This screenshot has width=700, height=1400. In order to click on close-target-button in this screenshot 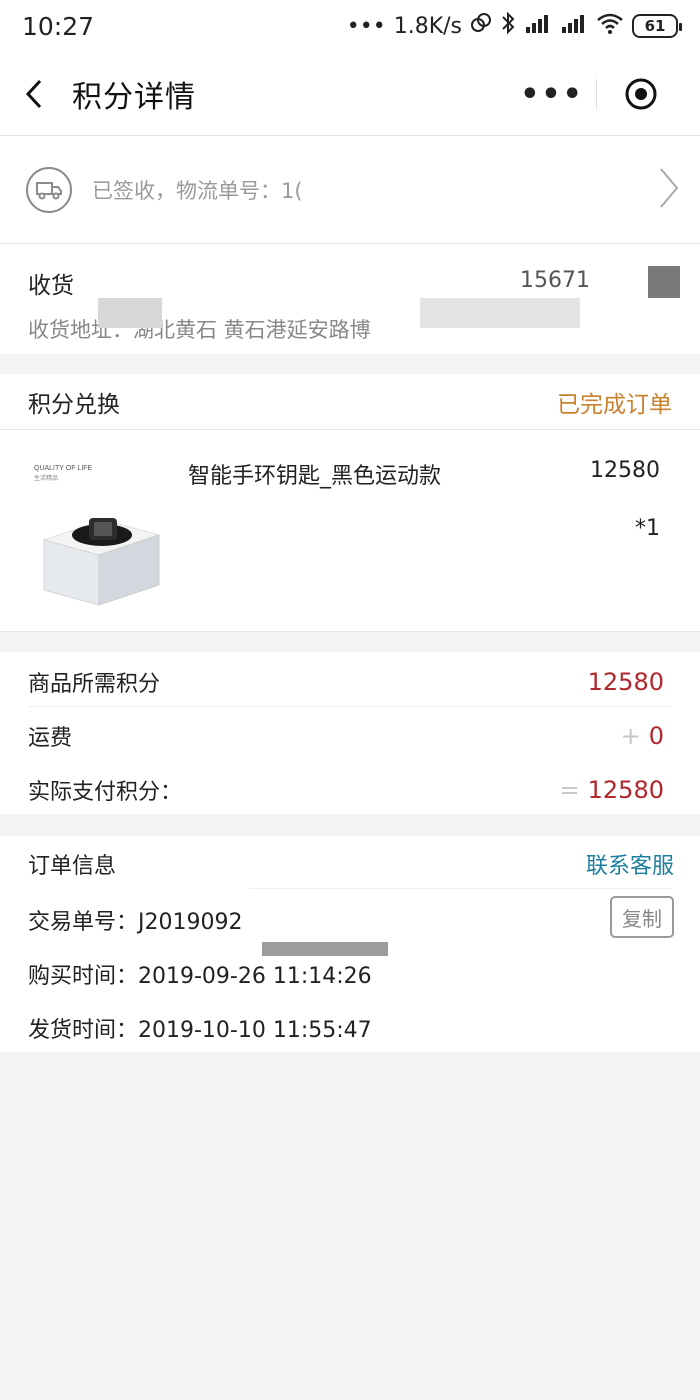, I will do `click(641, 94)`.